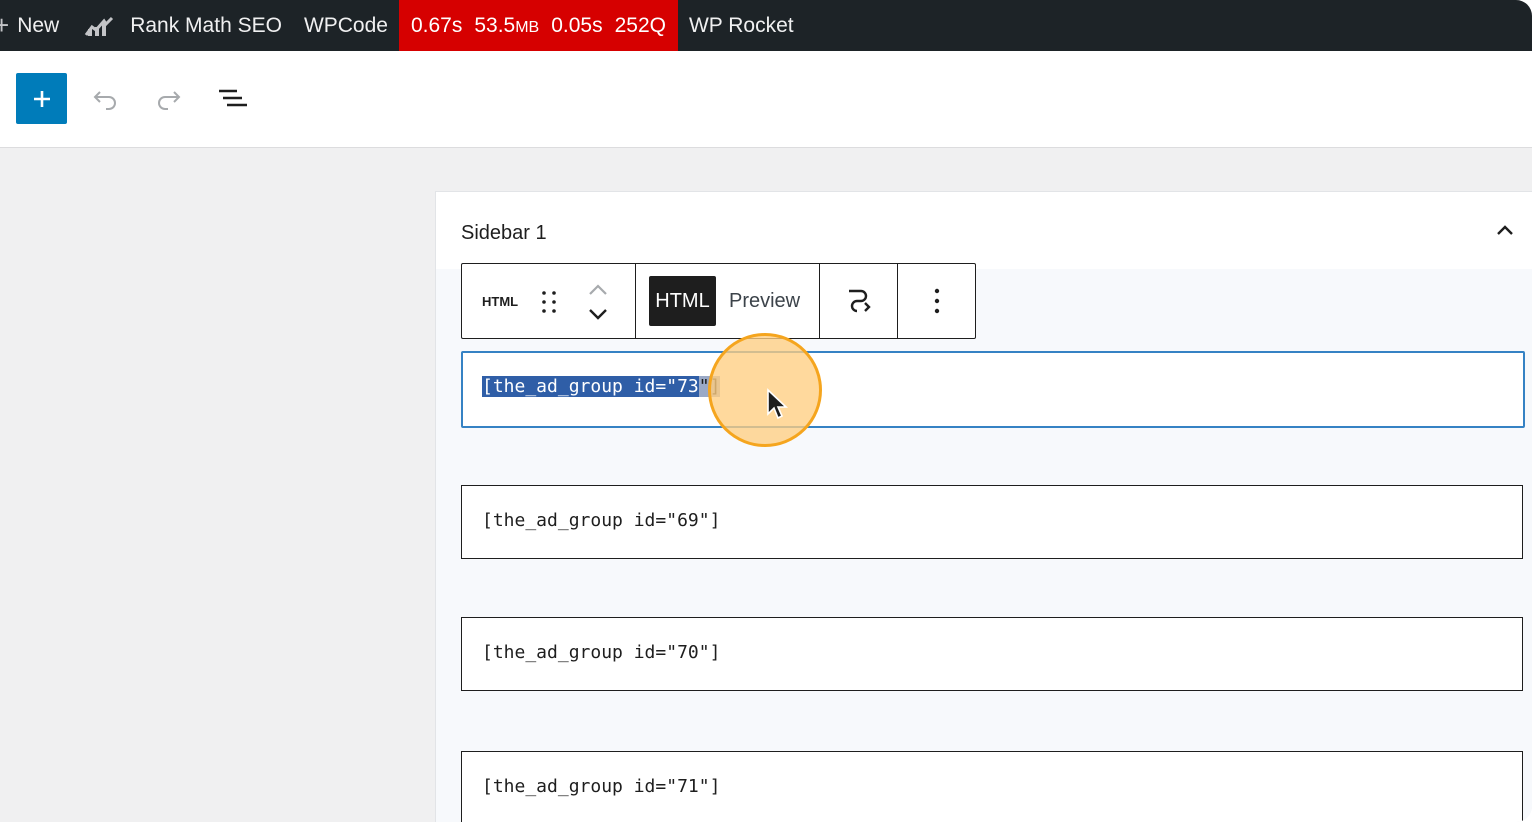  I want to click on perf-time: 0.67s, so click(436, 25).